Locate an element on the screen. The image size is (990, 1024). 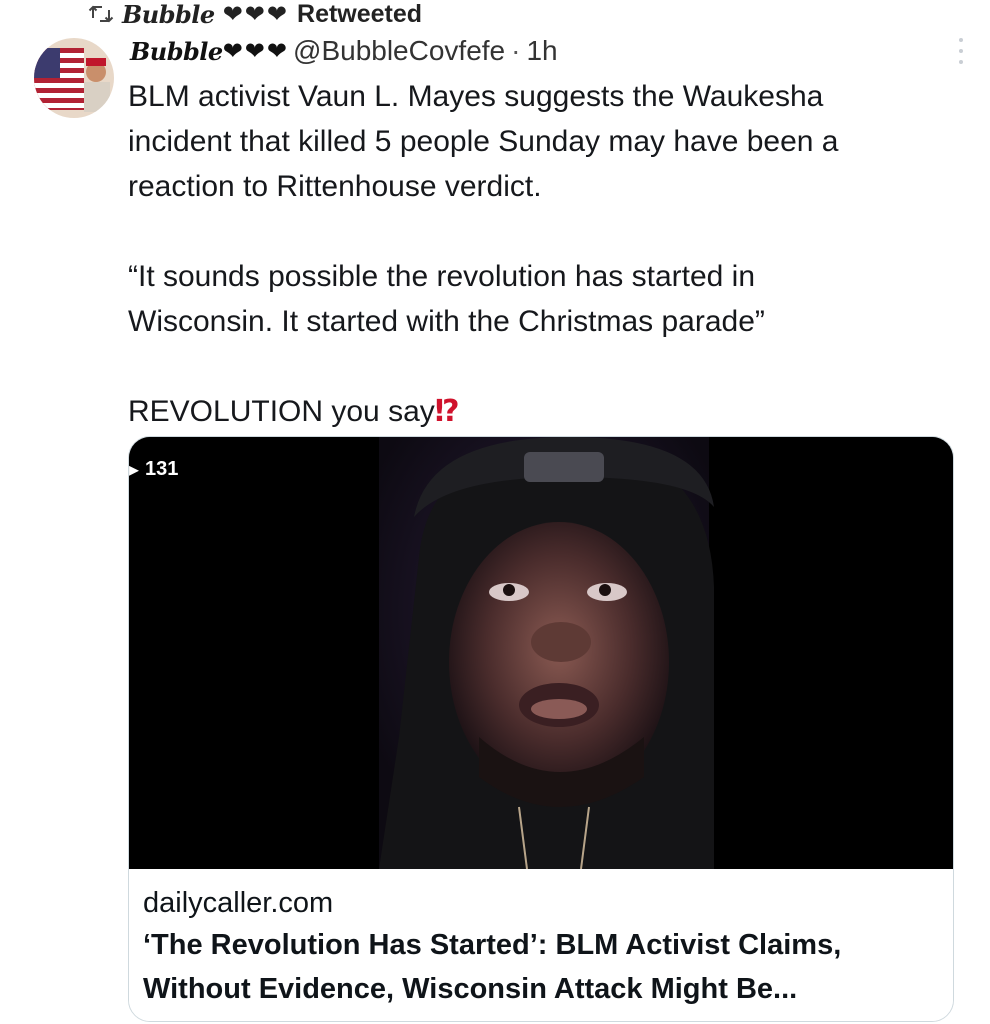
view-count-value: 131 is located at coordinates (162, 469).